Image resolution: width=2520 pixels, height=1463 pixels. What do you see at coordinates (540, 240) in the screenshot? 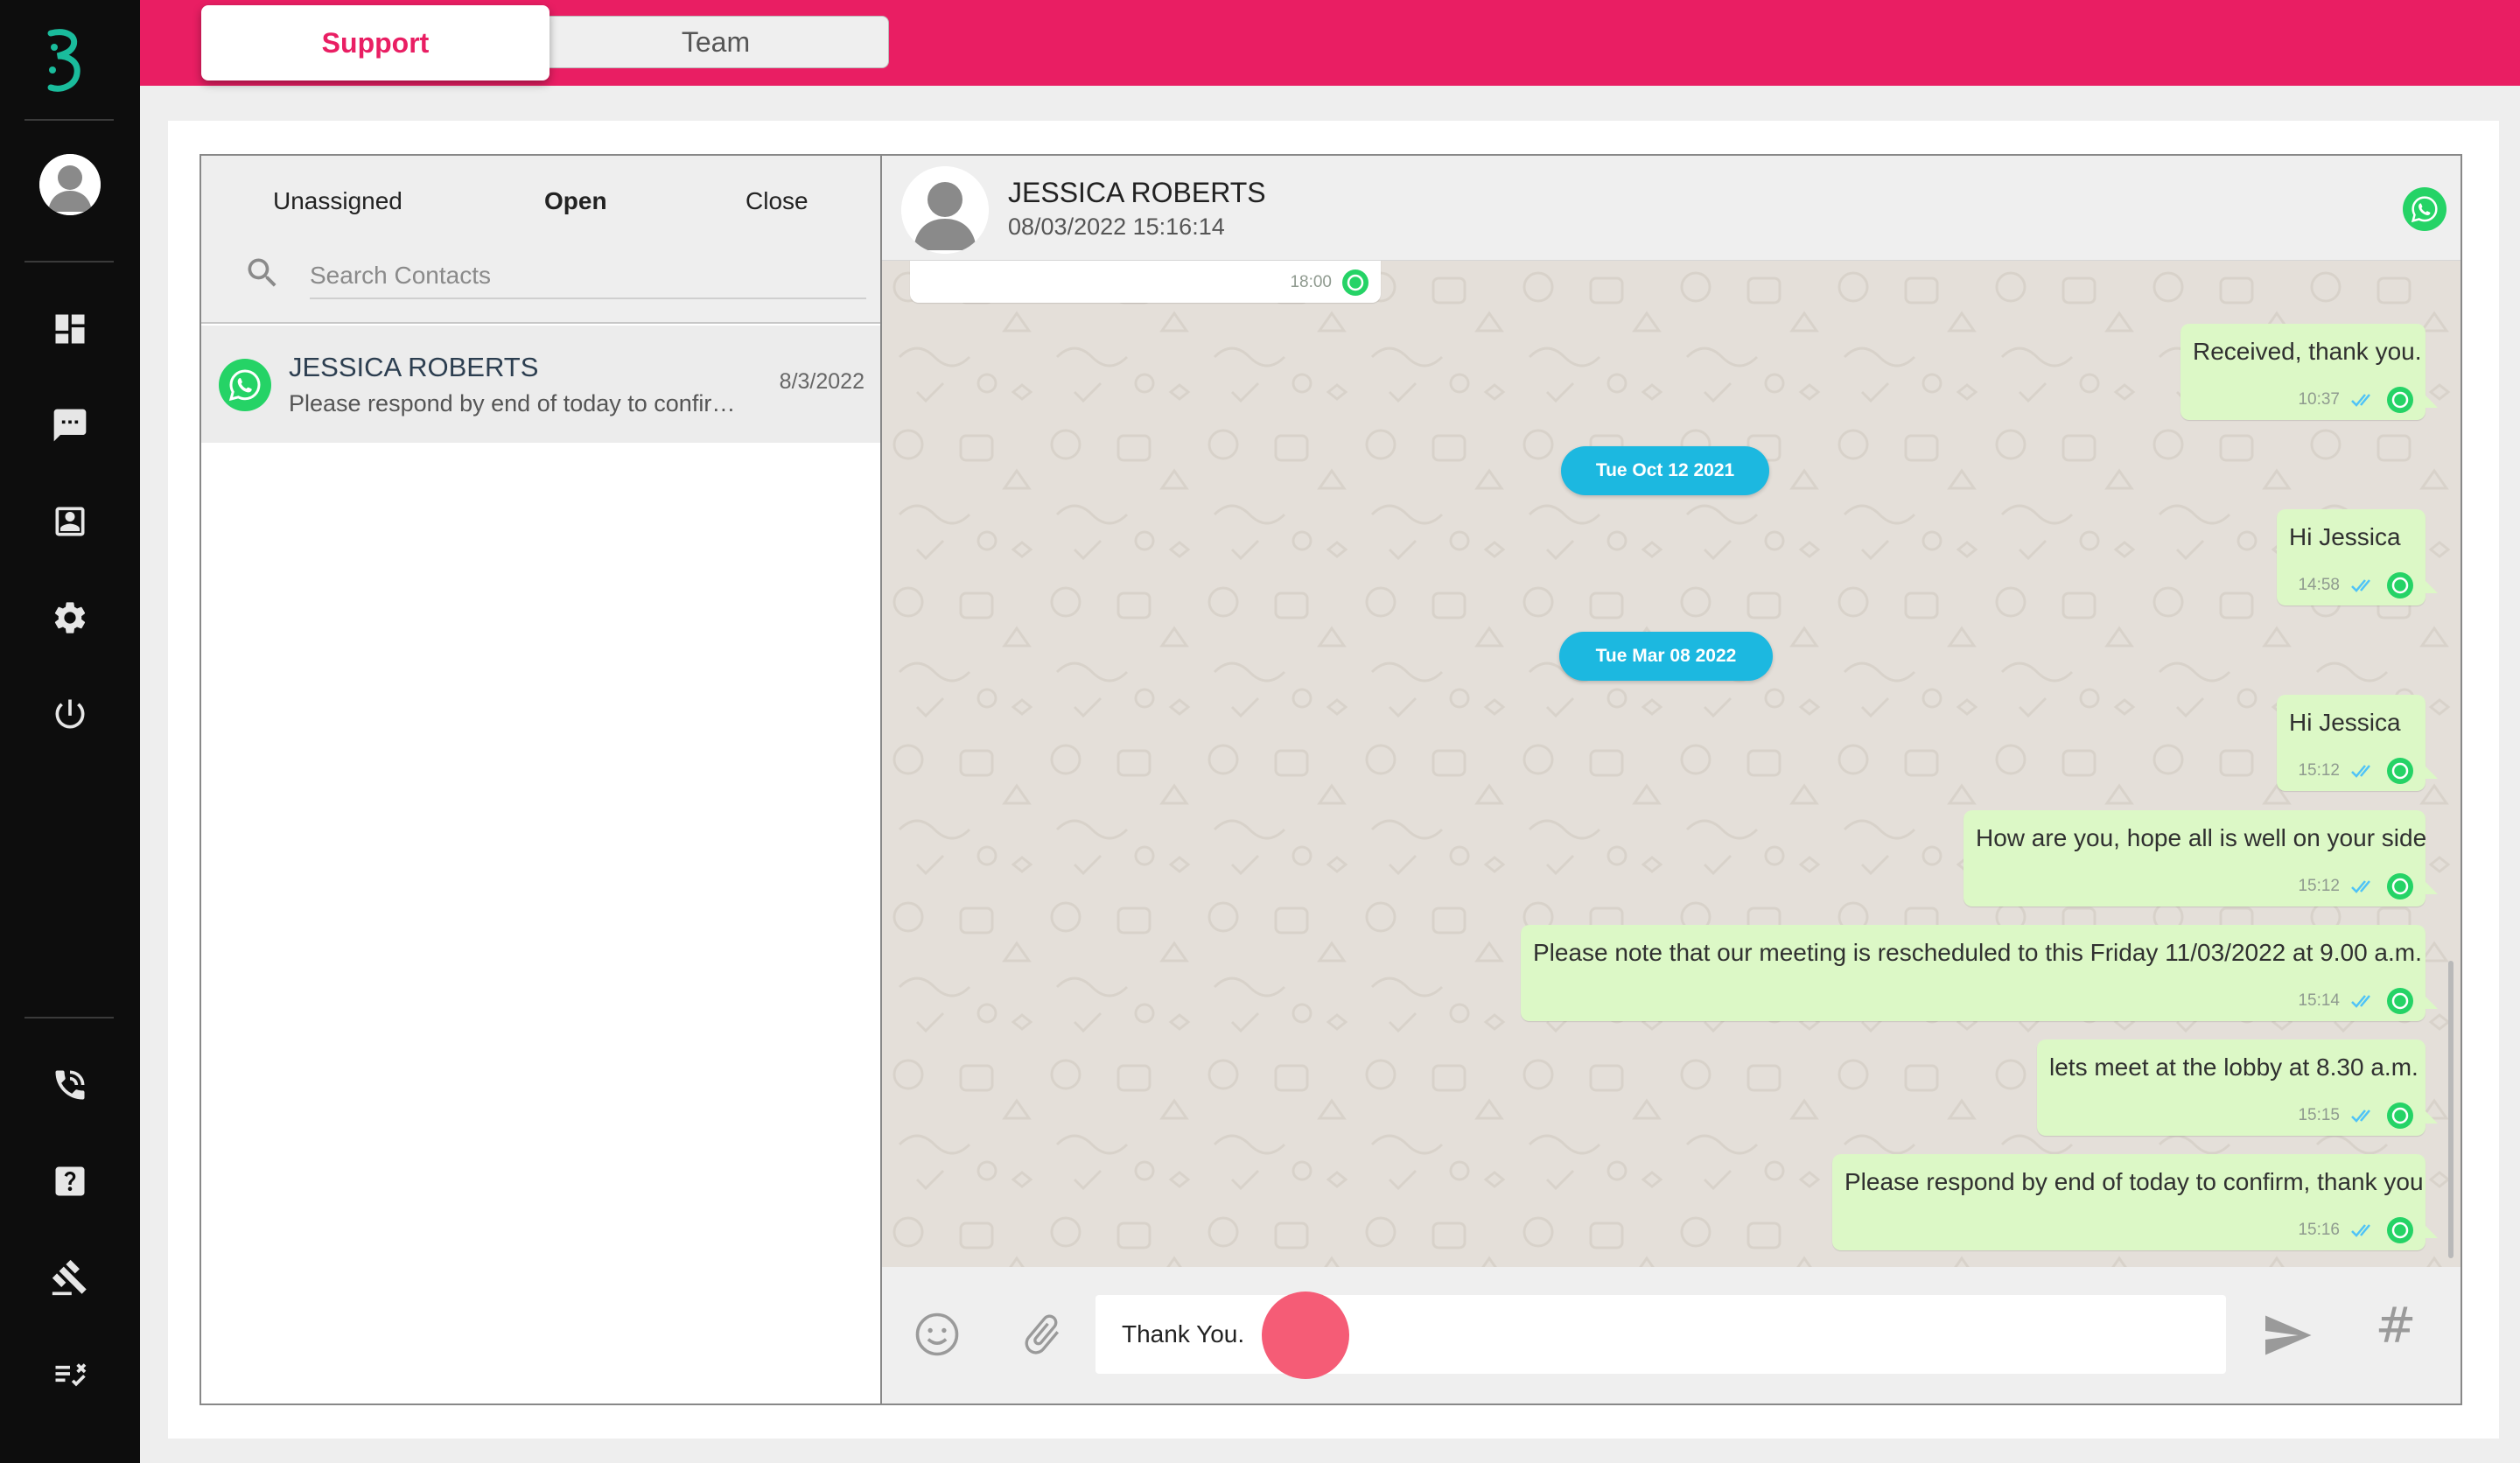
I see `contact-list-header: Unassigned Open Close` at bounding box center [540, 240].